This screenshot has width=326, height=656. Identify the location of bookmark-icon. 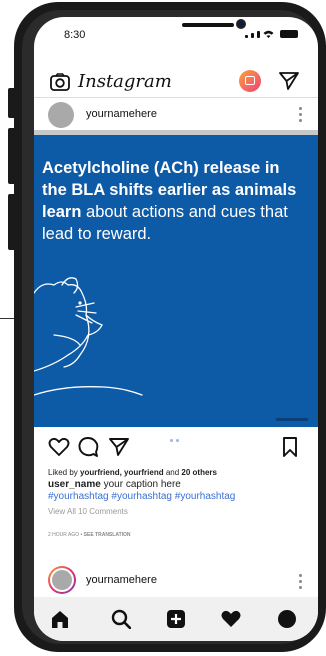
(290, 447).